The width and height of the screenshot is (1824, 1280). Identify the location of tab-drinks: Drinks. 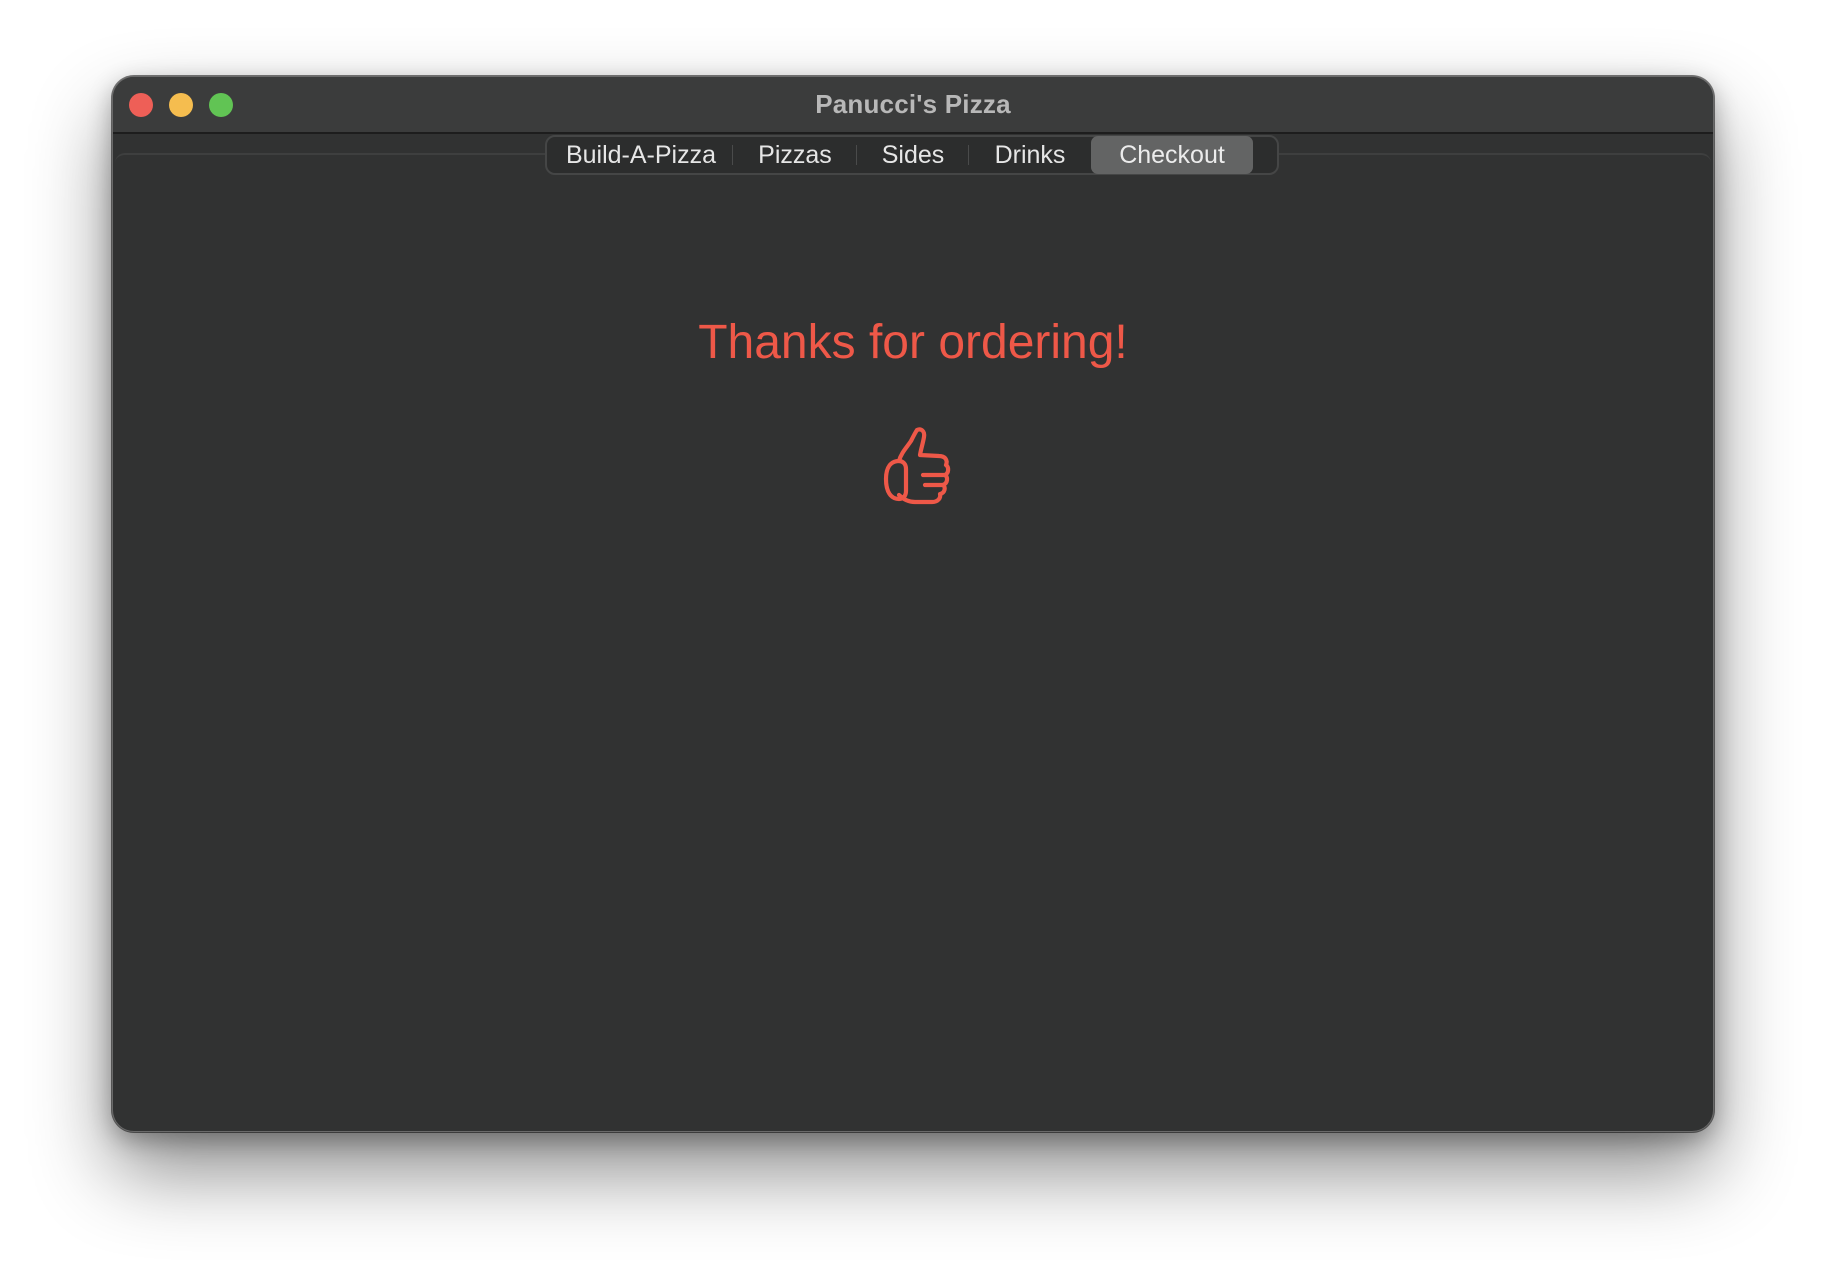
(1030, 155).